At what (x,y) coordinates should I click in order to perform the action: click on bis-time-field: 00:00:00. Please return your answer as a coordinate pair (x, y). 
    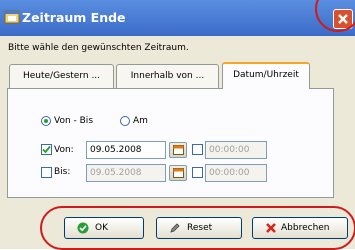
    Looking at the image, I should click on (236, 173).